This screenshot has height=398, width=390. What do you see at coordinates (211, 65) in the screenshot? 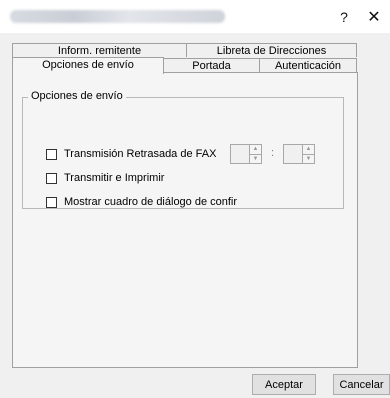
I see `tab-portada: Portada` at bounding box center [211, 65].